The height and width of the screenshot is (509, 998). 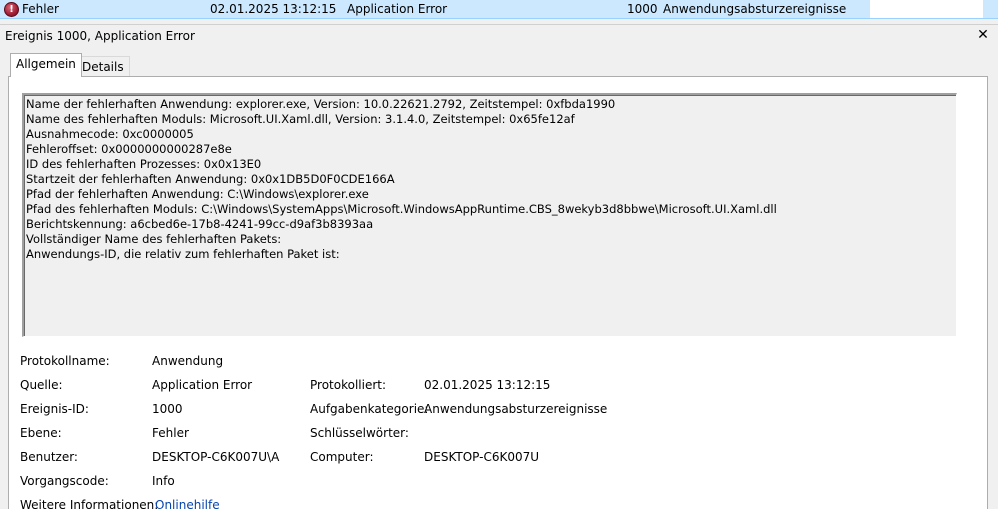 I want to click on weitere-informationen-label: Weitere Informationen:, so click(x=89, y=503).